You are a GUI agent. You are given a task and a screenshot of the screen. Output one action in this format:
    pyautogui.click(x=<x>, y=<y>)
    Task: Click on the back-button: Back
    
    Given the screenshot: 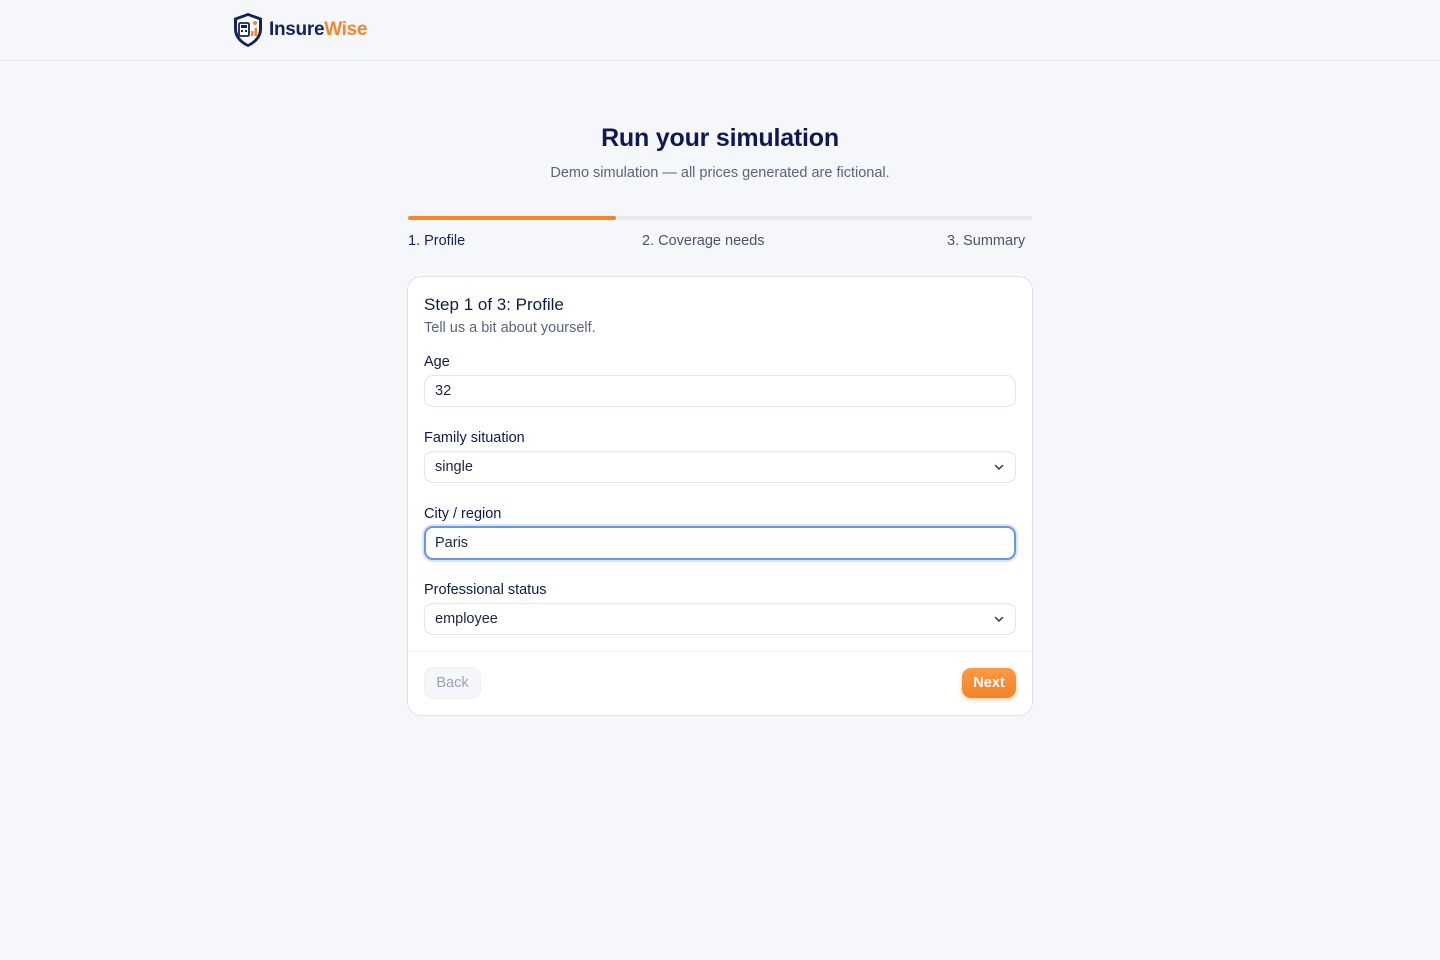 What is the action you would take?
    pyautogui.click(x=452, y=683)
    